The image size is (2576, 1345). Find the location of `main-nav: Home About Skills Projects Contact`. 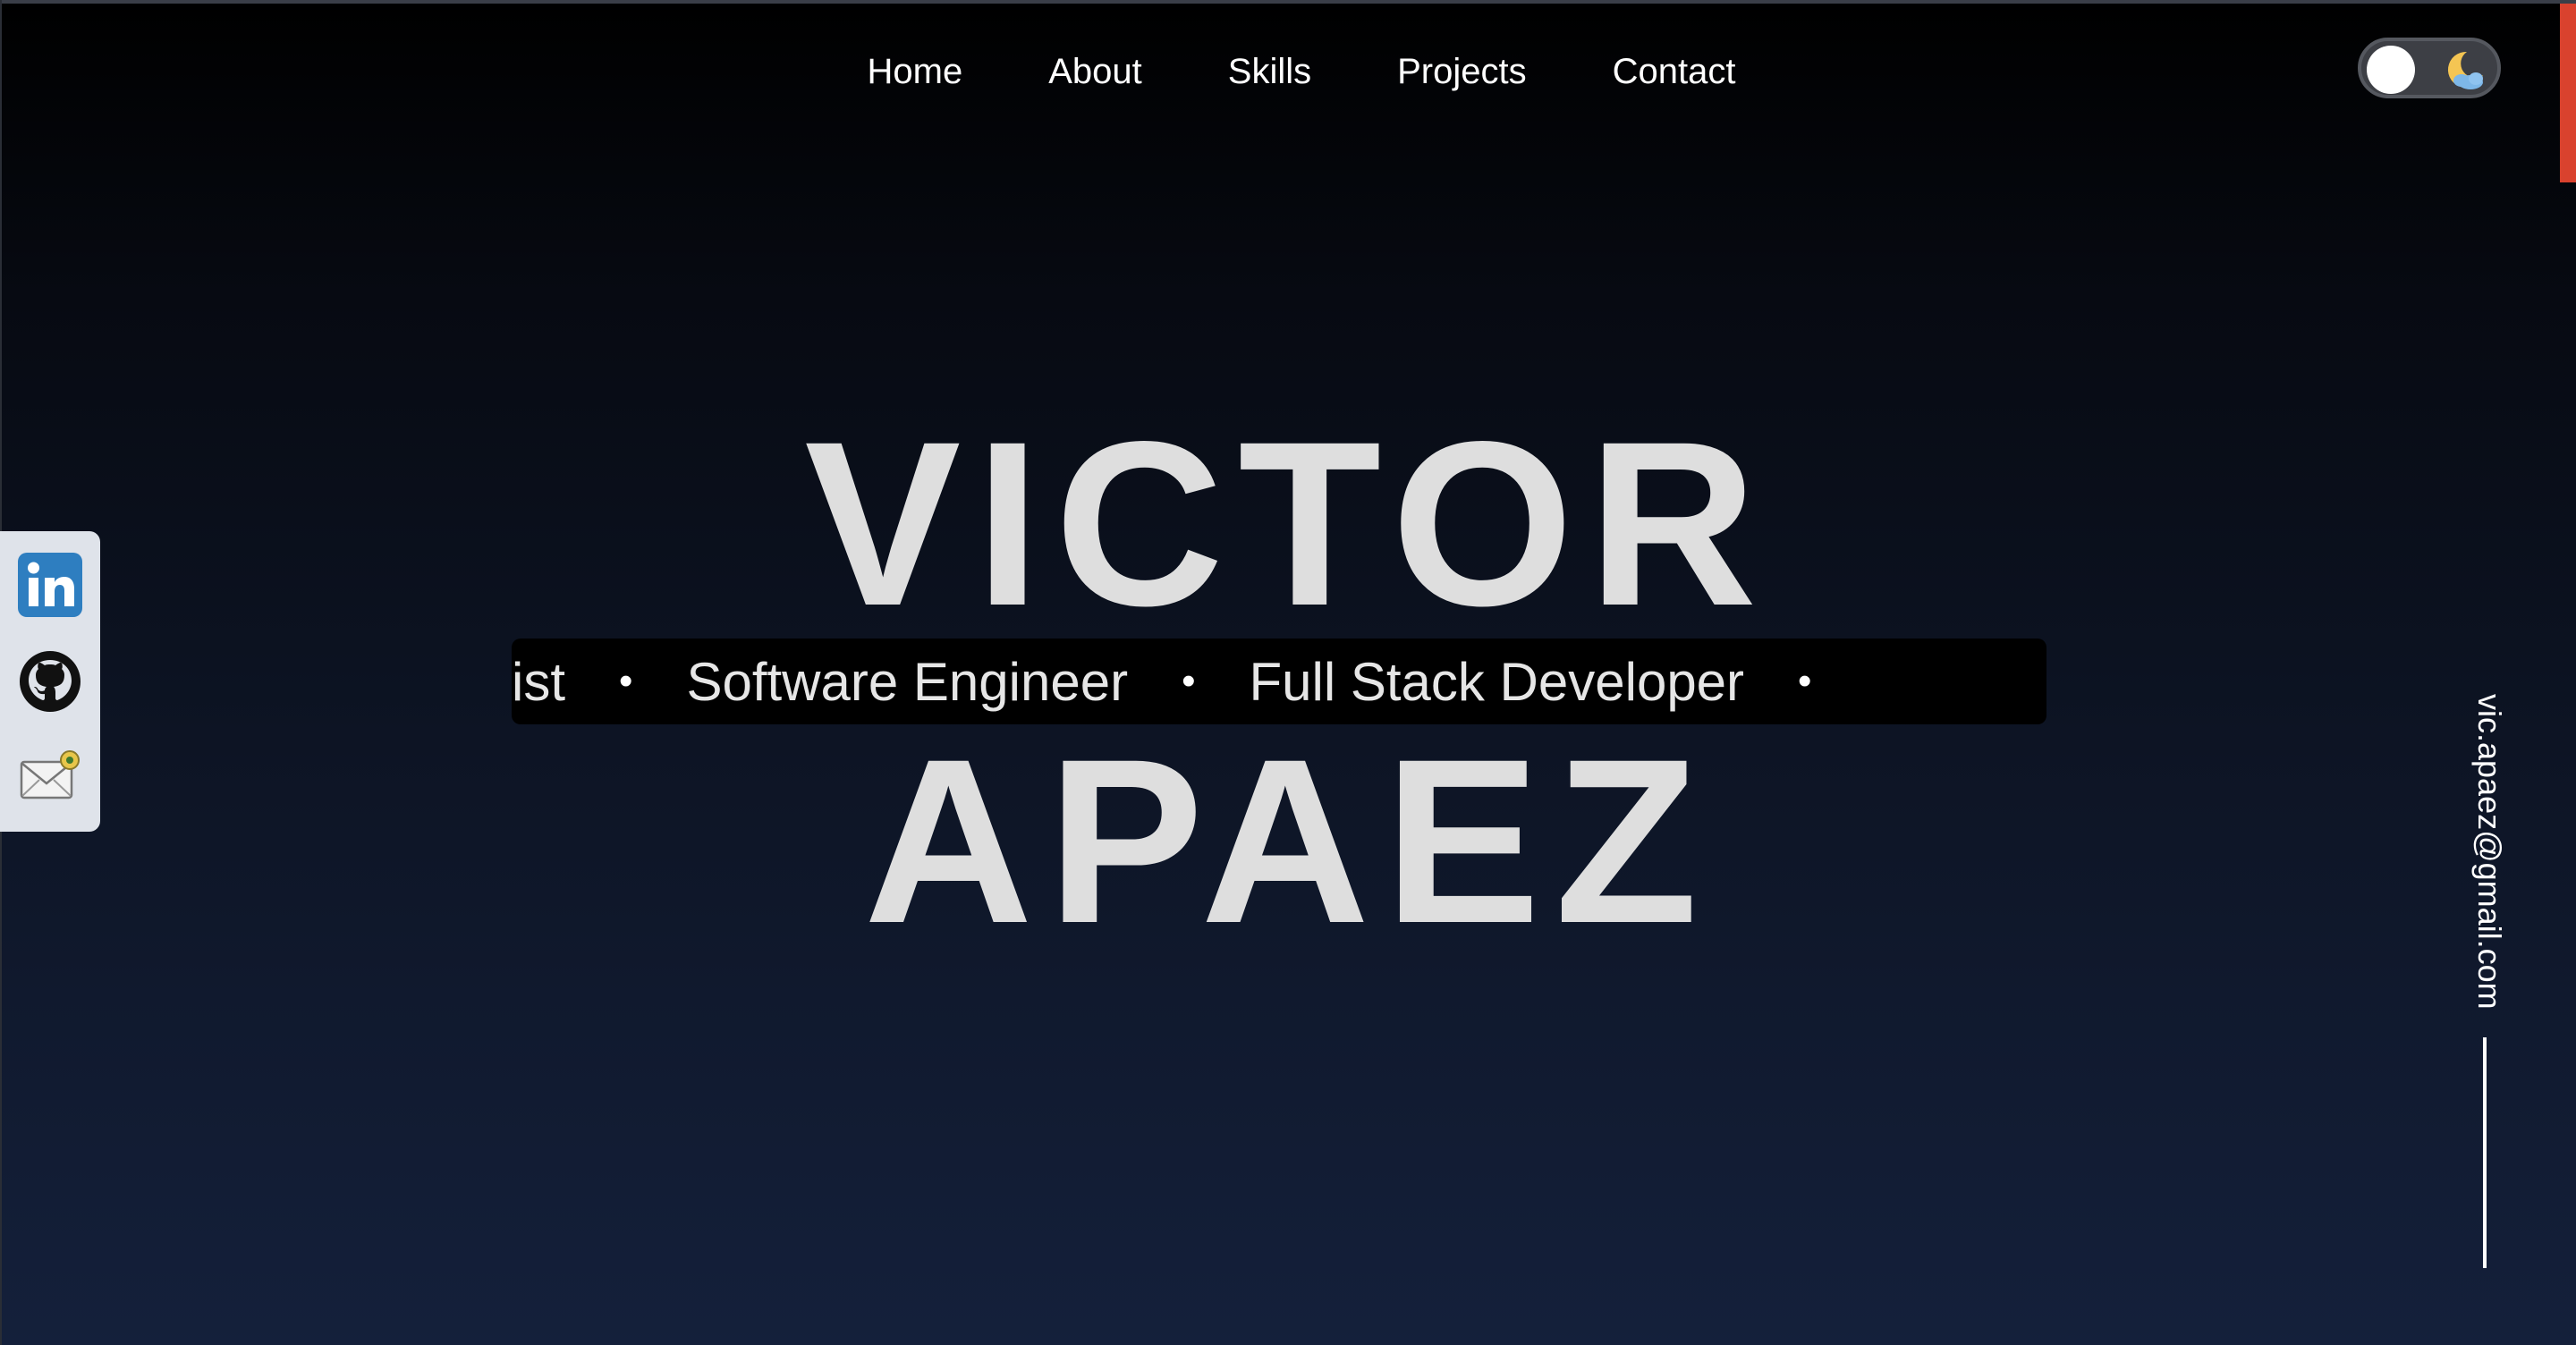

main-nav: Home About Skills Projects Contact is located at coordinates (1288, 72).